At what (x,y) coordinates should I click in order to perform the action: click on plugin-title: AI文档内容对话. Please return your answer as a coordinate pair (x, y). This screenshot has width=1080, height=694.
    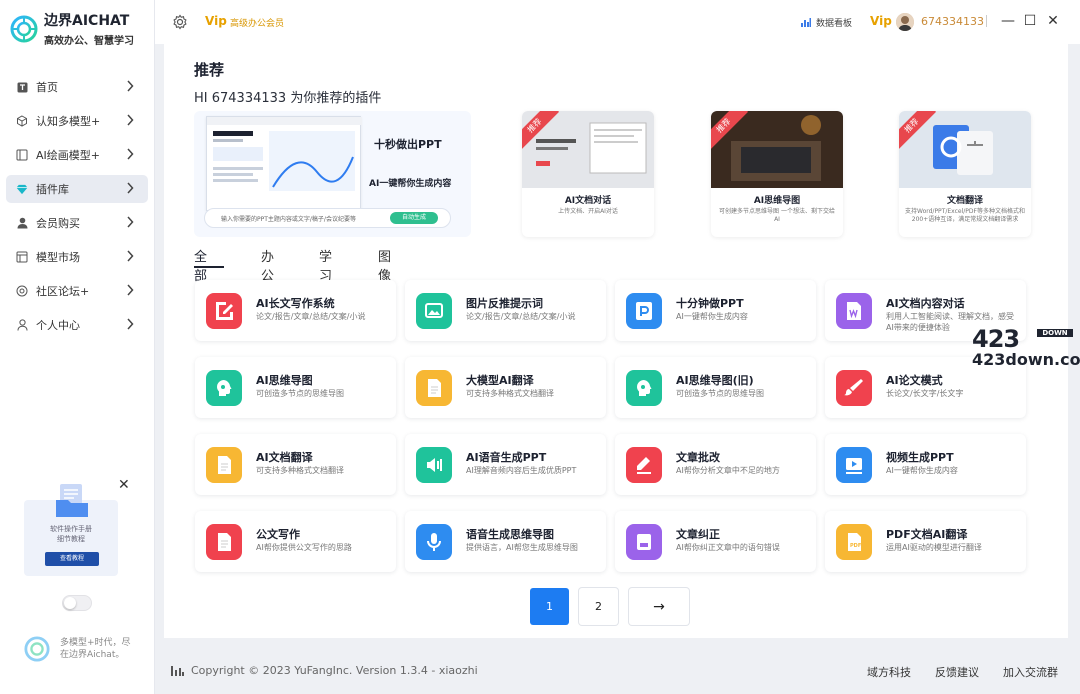
    Looking at the image, I should click on (925, 303).